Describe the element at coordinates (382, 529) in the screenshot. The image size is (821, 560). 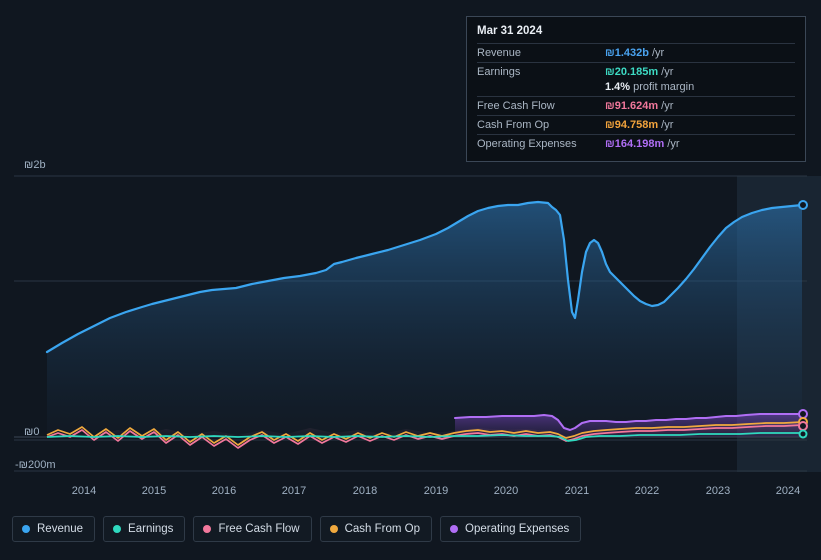
I see `legend-label-cash-from-op: Cash From Op` at that location.